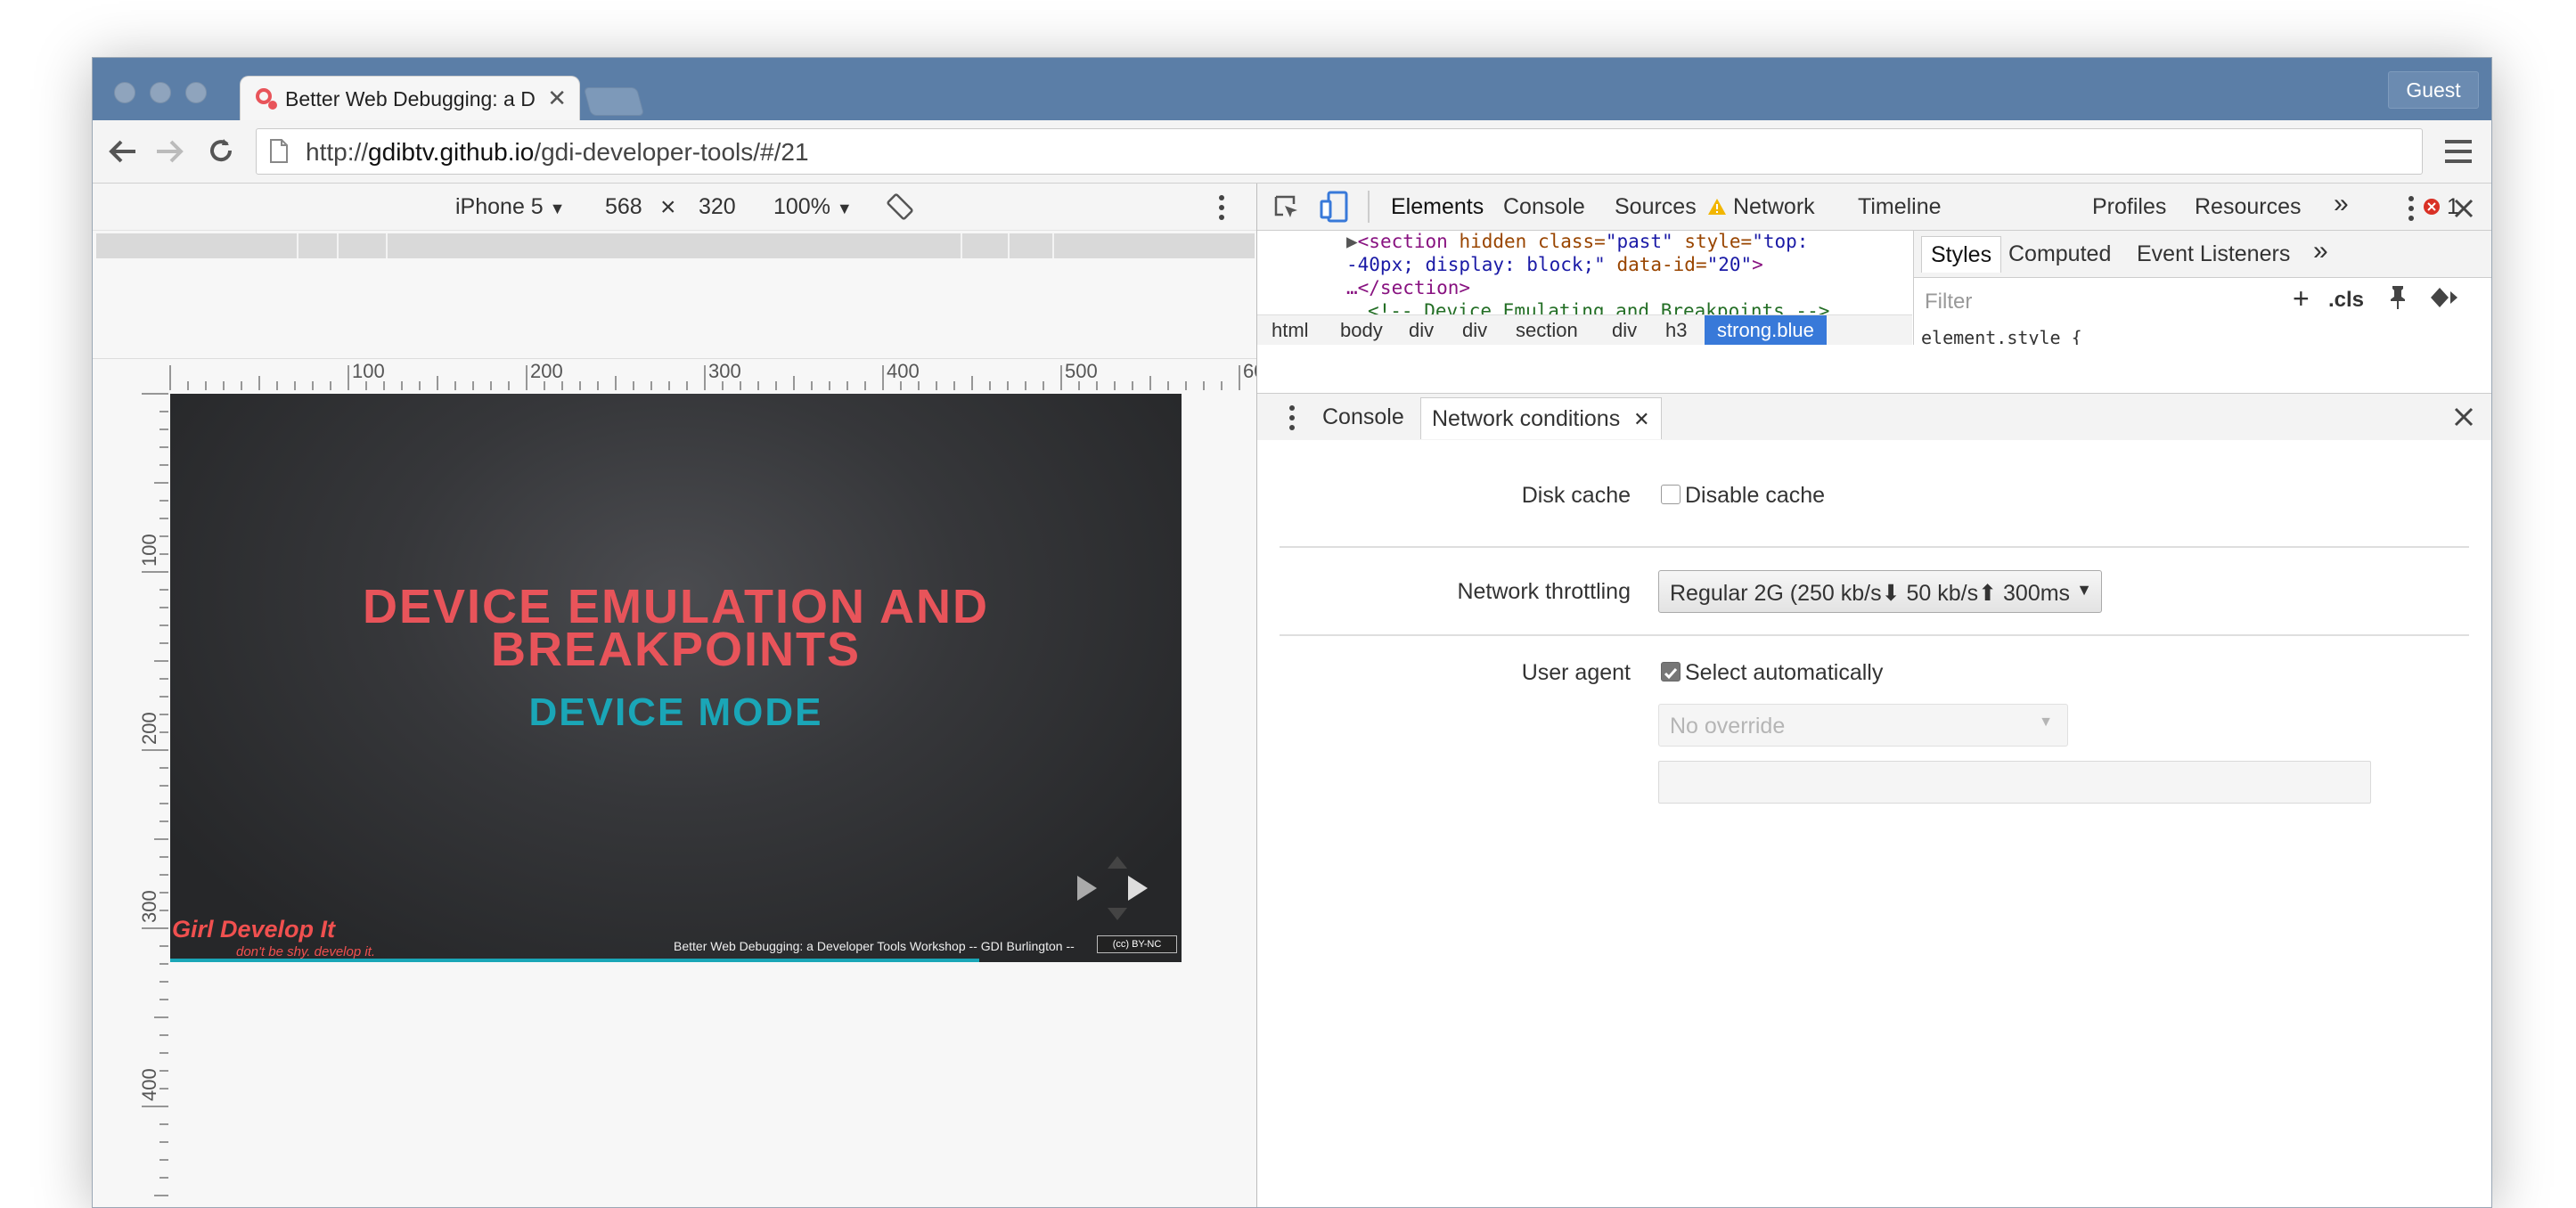 This screenshot has height=1208, width=2576. Describe the element at coordinates (1363, 417) in the screenshot. I see `drawer-tab-console: Console` at that location.